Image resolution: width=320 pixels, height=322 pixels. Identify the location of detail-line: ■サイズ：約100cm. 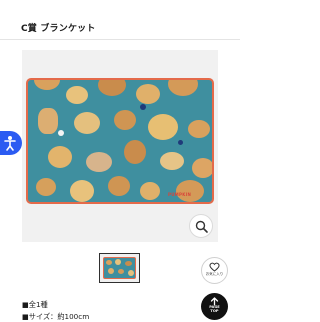
(55, 317).